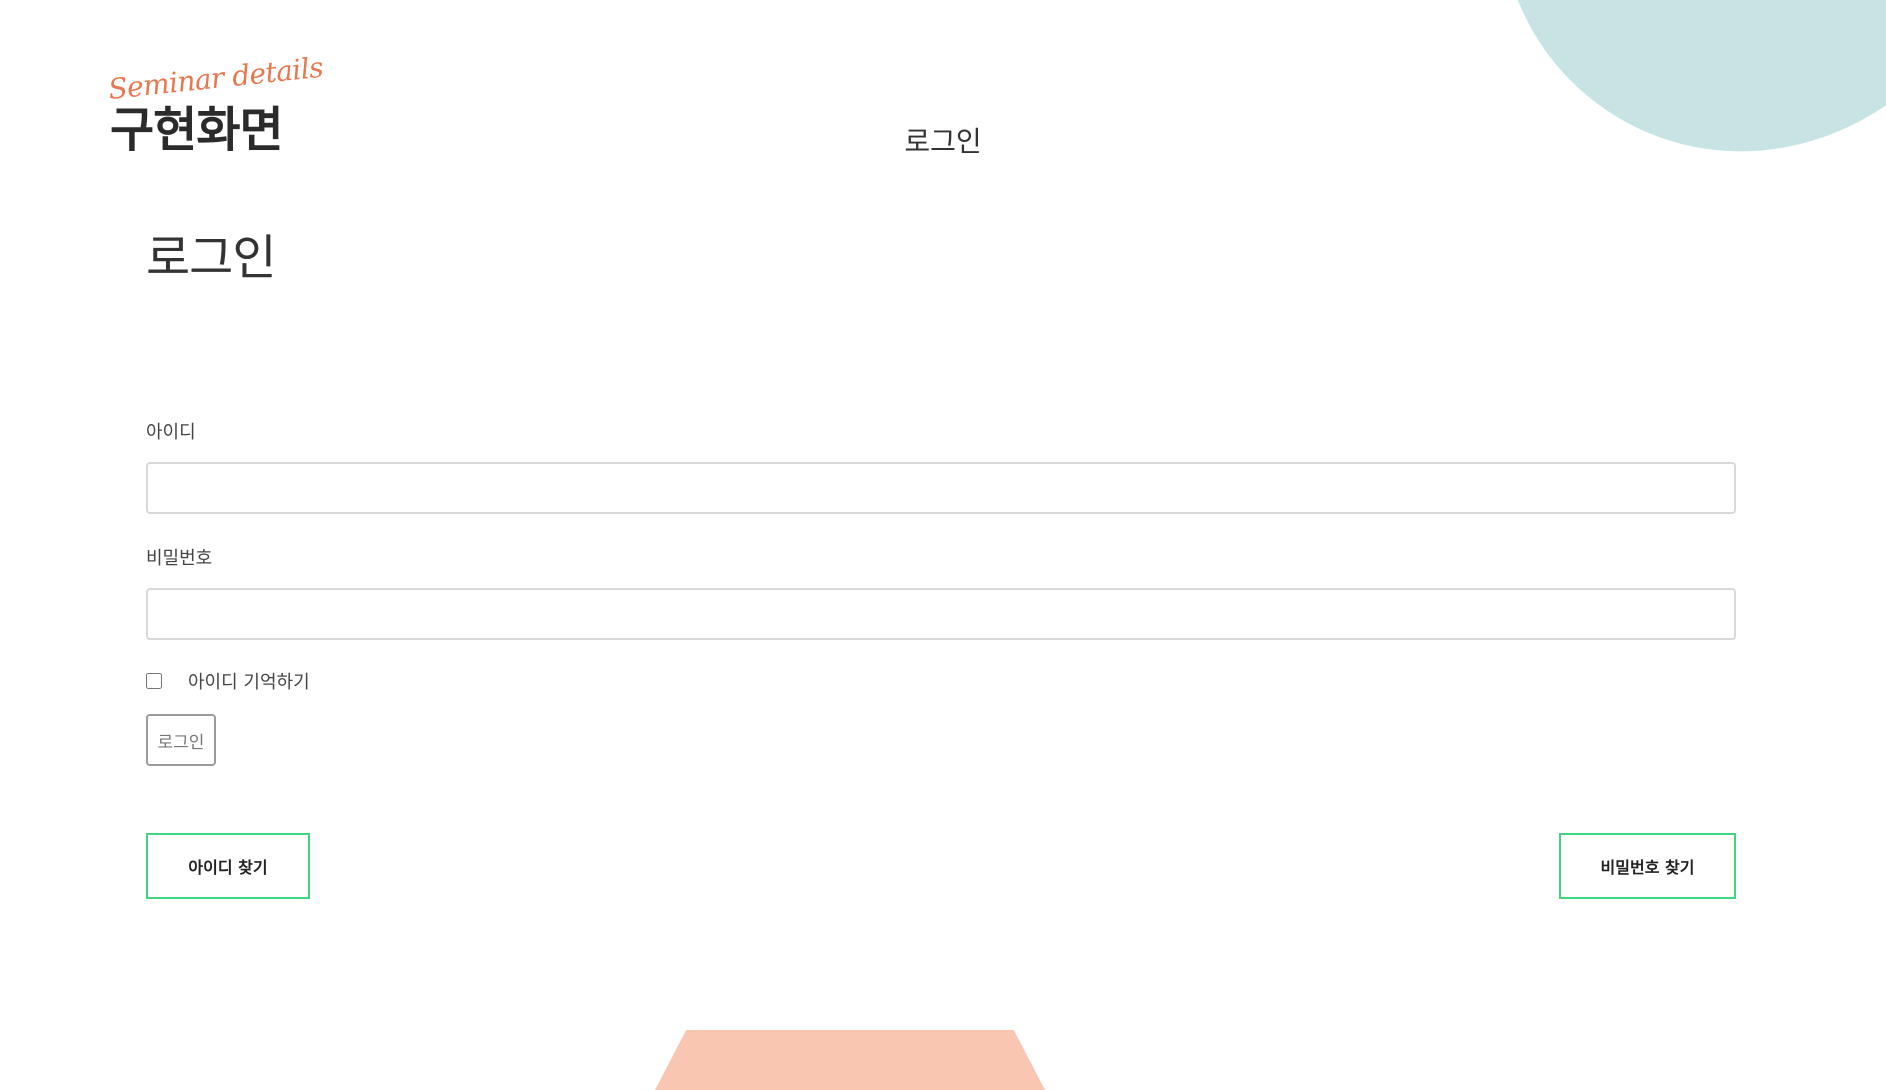 This screenshot has width=1886, height=1090. What do you see at coordinates (941, 614) in the screenshot?
I see `password-input` at bounding box center [941, 614].